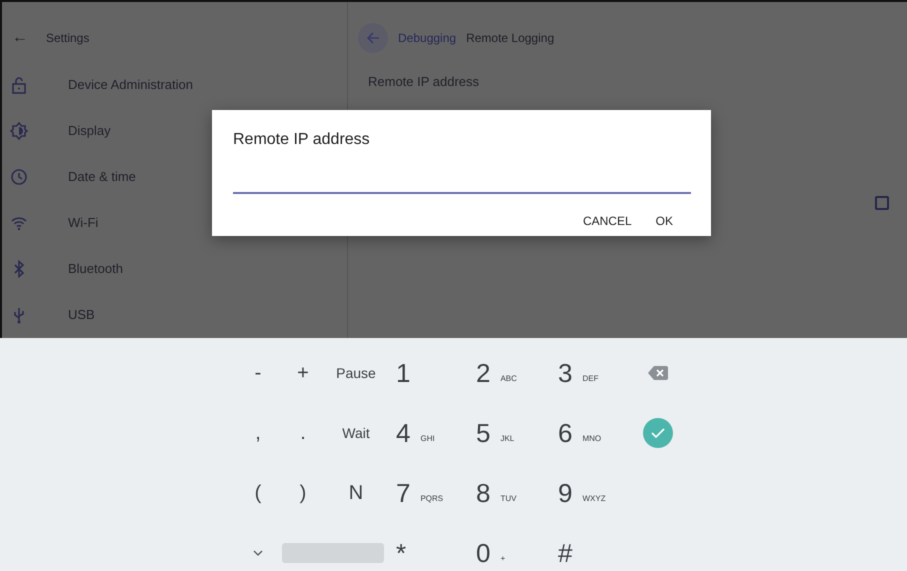 The height and width of the screenshot is (571, 907). I want to click on check-icon, so click(658, 433).